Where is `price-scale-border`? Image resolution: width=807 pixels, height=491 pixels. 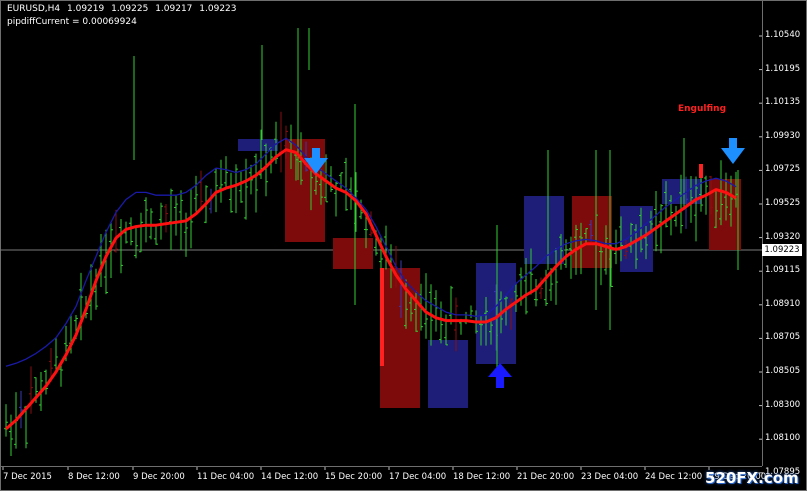
price-scale-border is located at coordinates (762, 233).